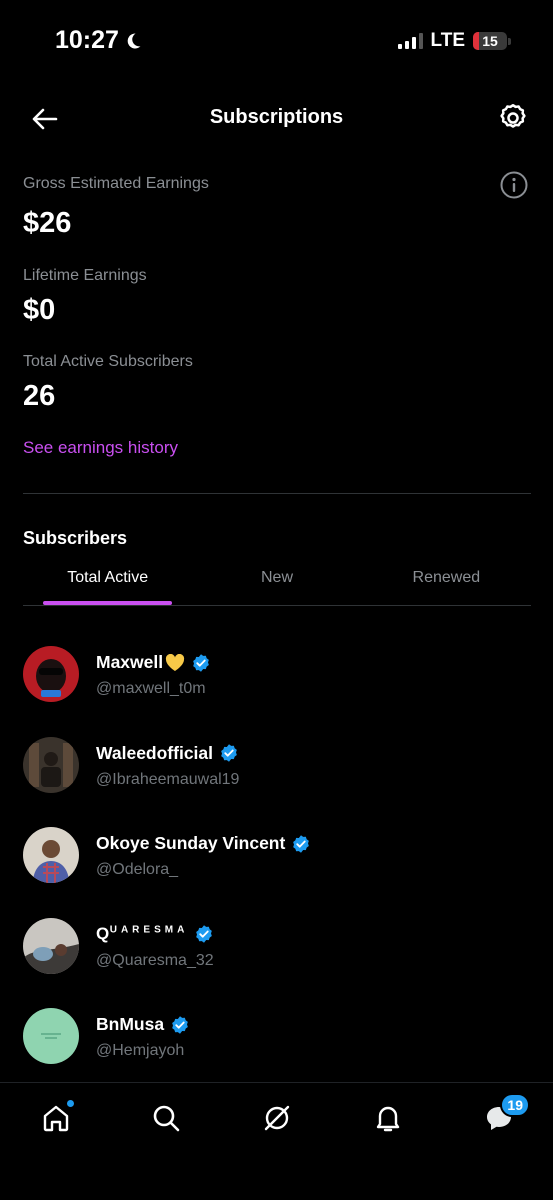  What do you see at coordinates (276, 776) in the screenshot?
I see `list-item: Waleedofficial @Ibraheemauwal19` at bounding box center [276, 776].